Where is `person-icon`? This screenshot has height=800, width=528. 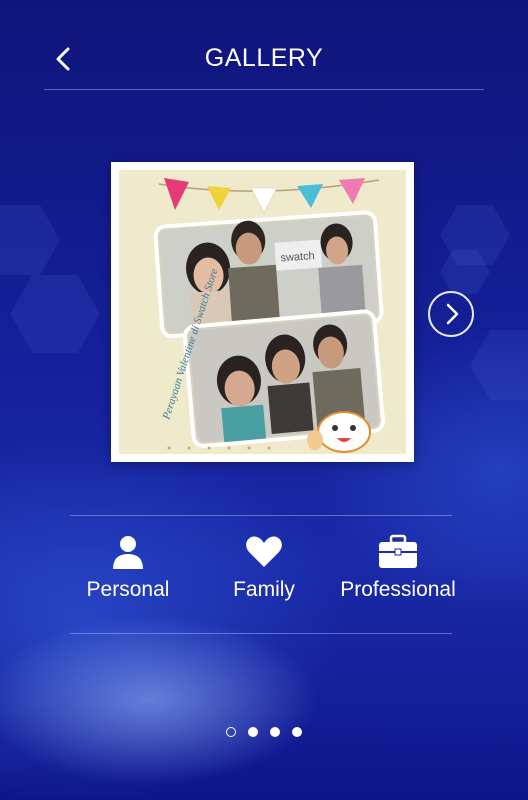 person-icon is located at coordinates (128, 552).